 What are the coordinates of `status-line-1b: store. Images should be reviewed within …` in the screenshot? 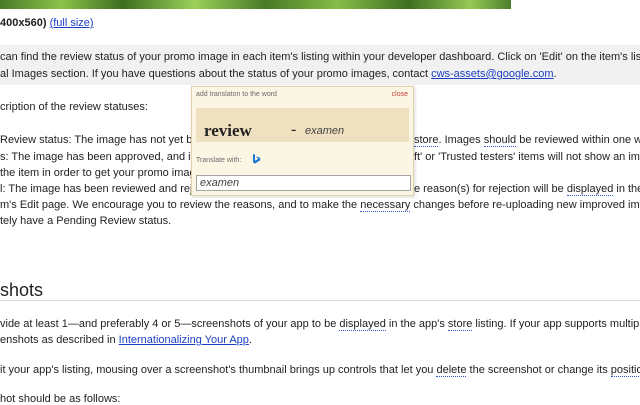 It's located at (527, 140).